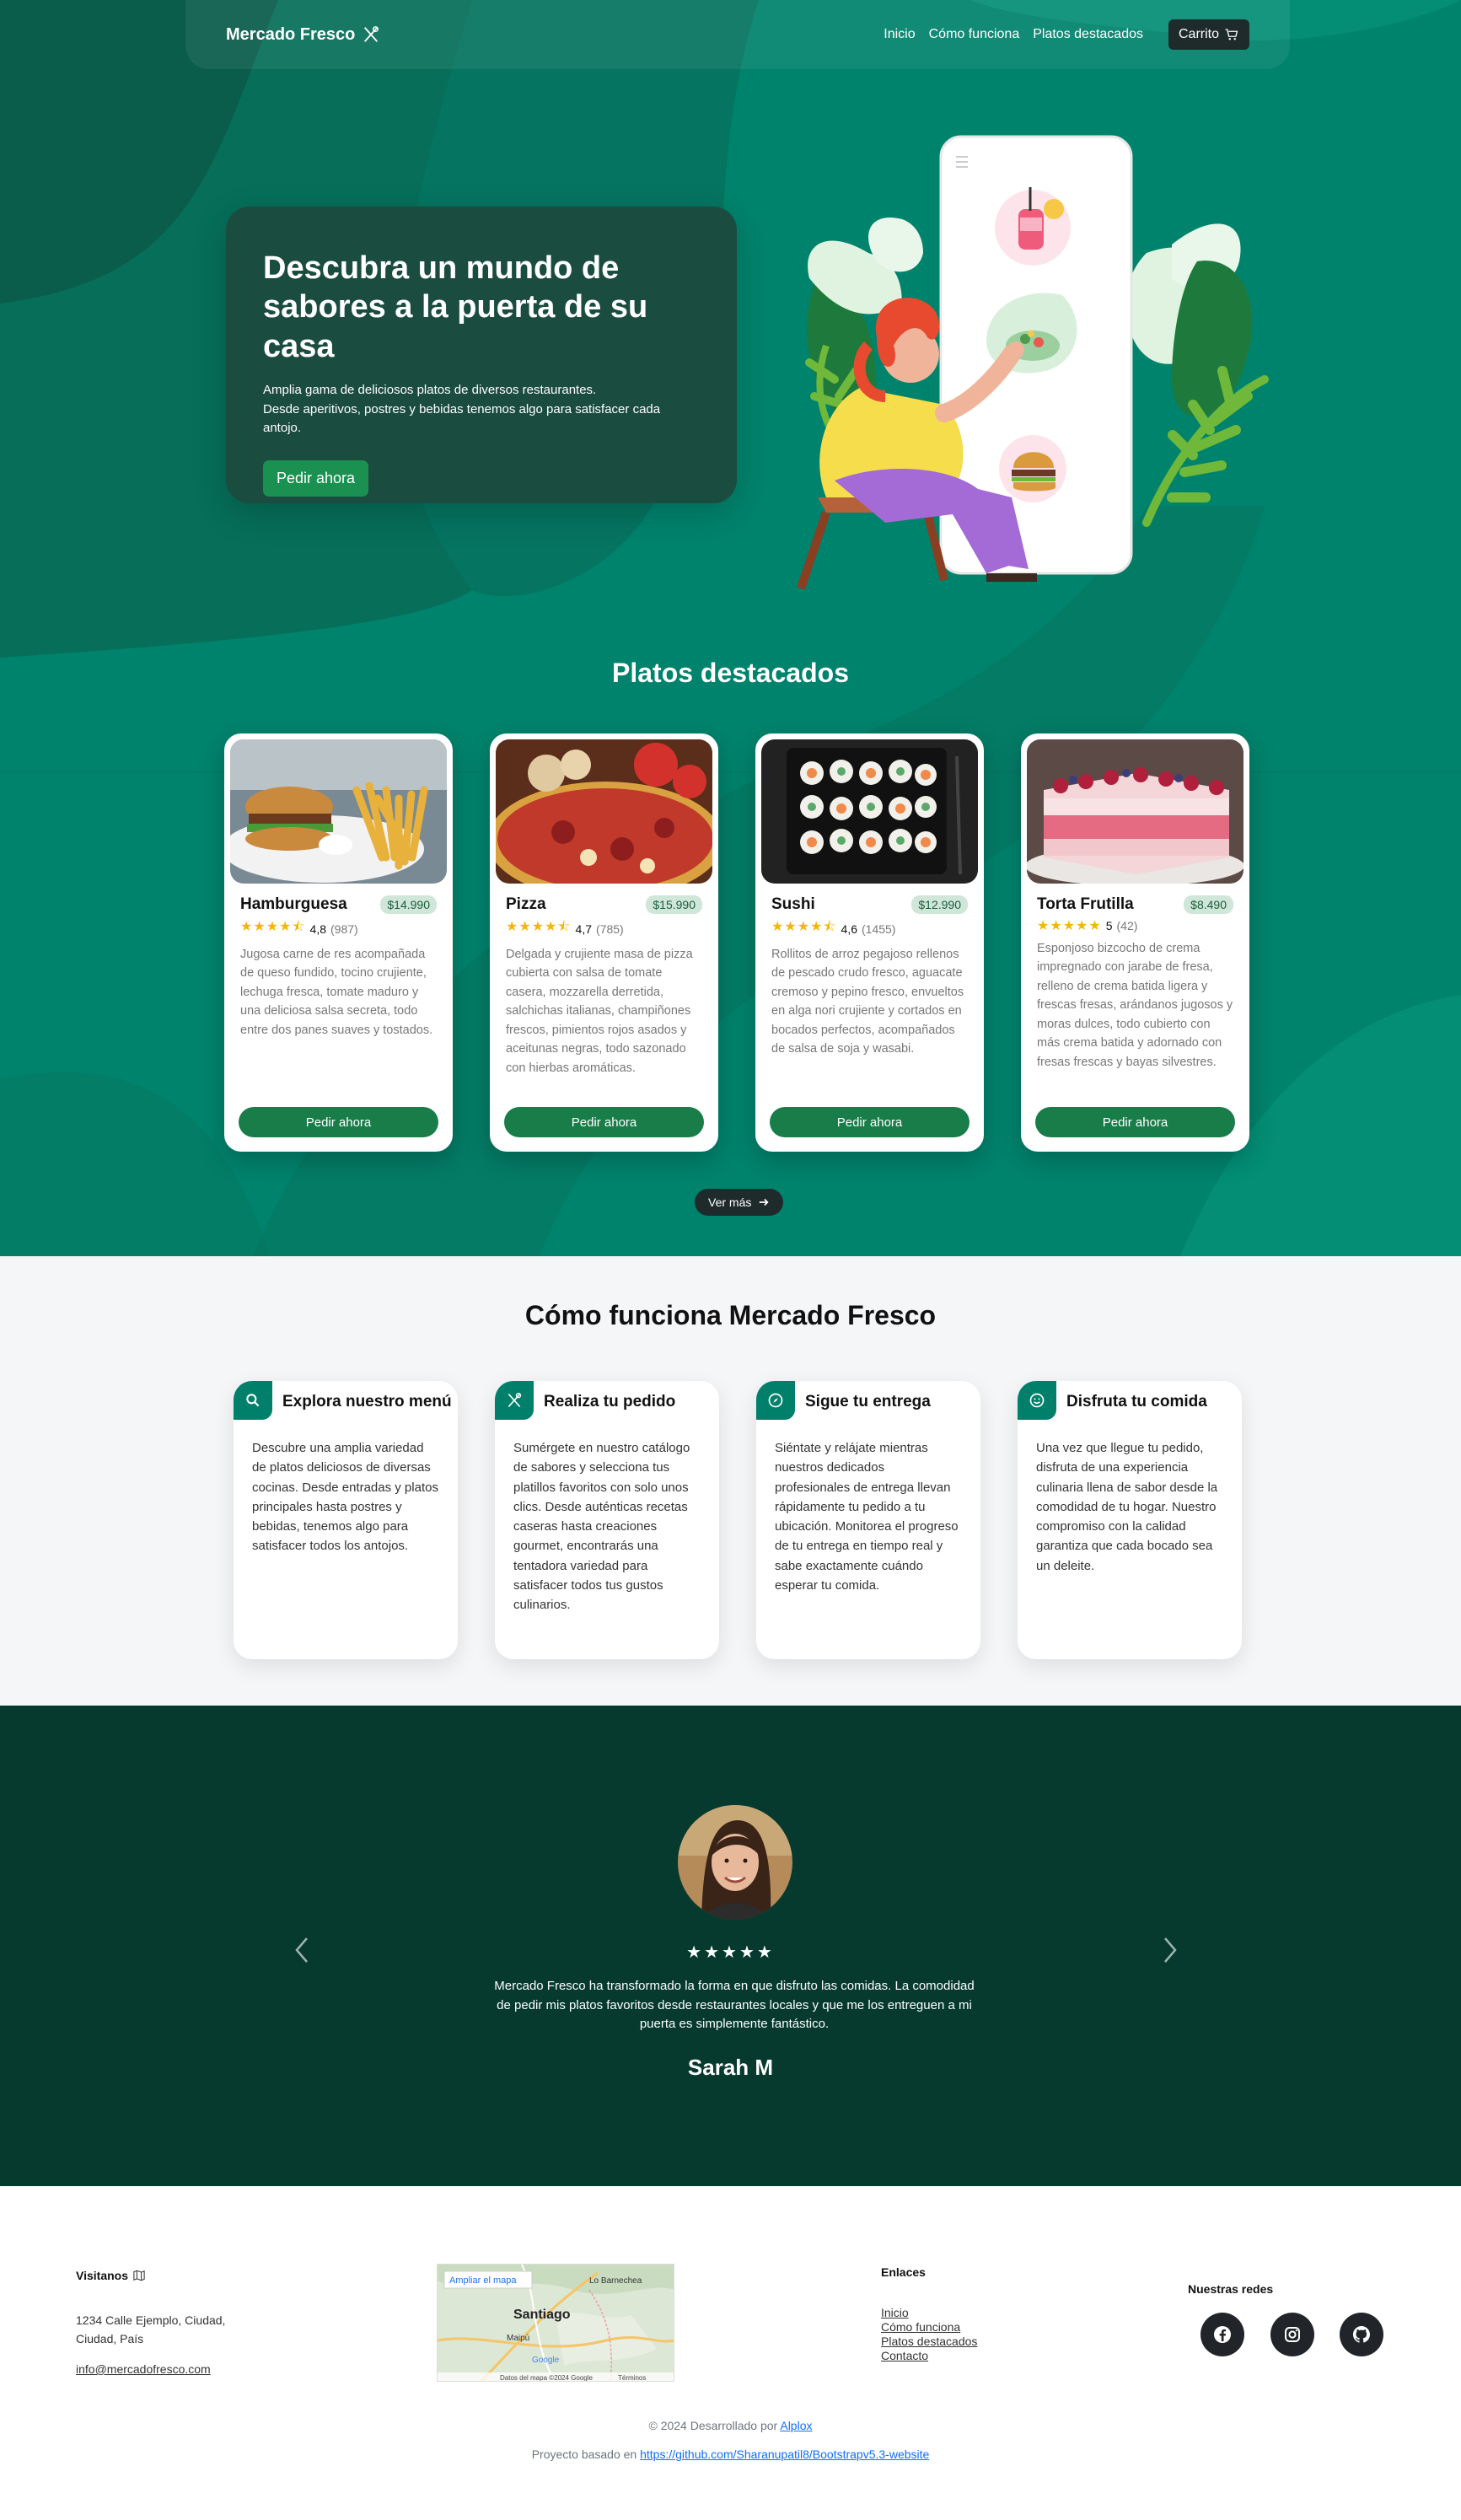 This screenshot has height=2520, width=1461. I want to click on email-paragraph: info@mercadofresco.com, so click(143, 2369).